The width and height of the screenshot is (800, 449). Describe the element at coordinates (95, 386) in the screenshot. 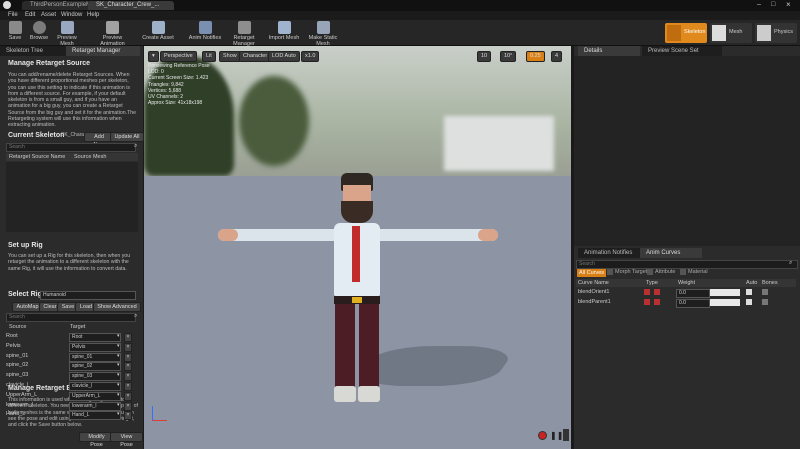

I see `rig-target-dropdown: clavicle_l` at that location.